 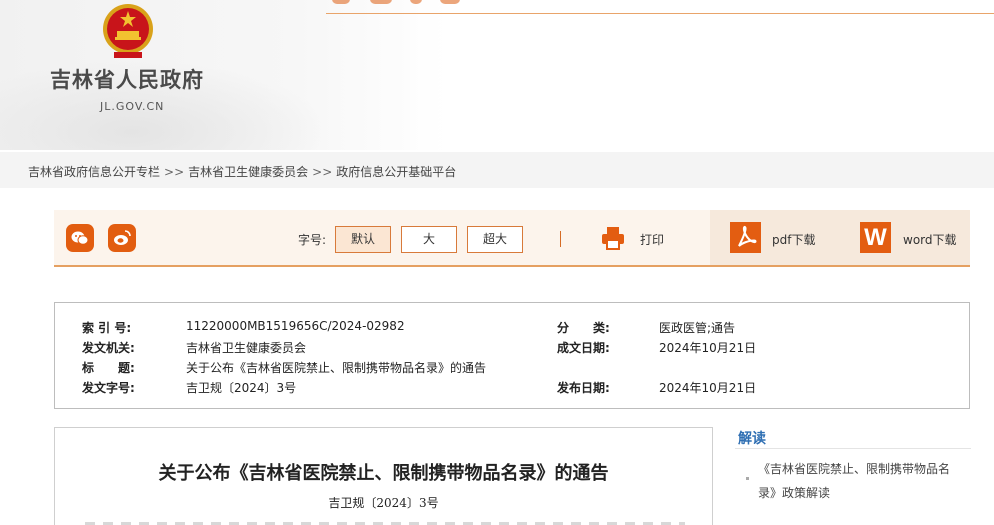 What do you see at coordinates (752, 439) in the screenshot?
I see `sidebar-title: 解读` at bounding box center [752, 439].